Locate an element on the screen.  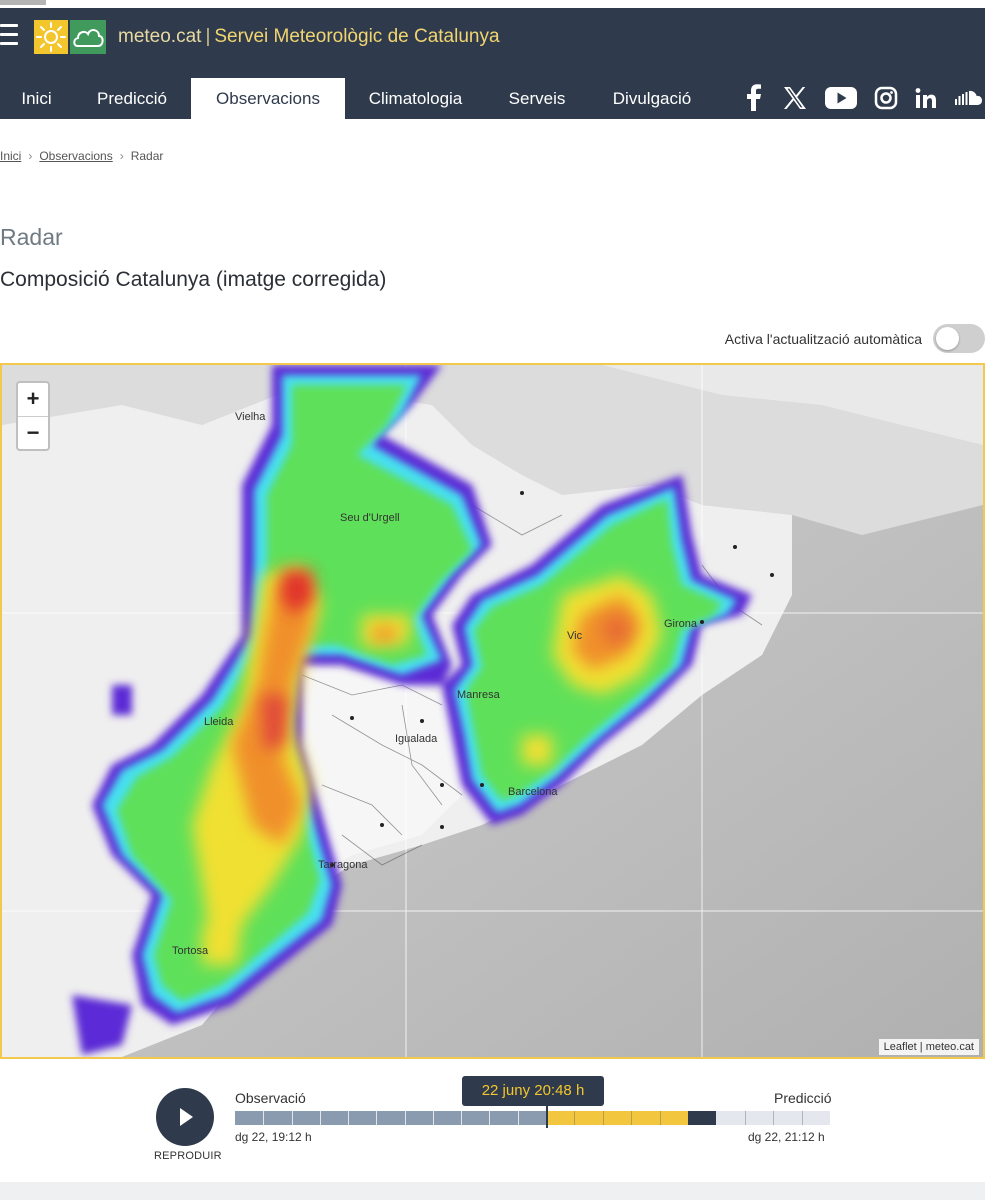
page-title: Radar is located at coordinates (31, 237).